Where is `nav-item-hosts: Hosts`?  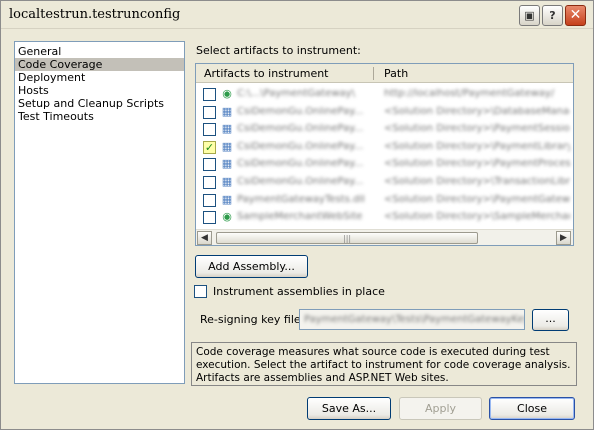
nav-item-hosts: Hosts is located at coordinates (99, 90).